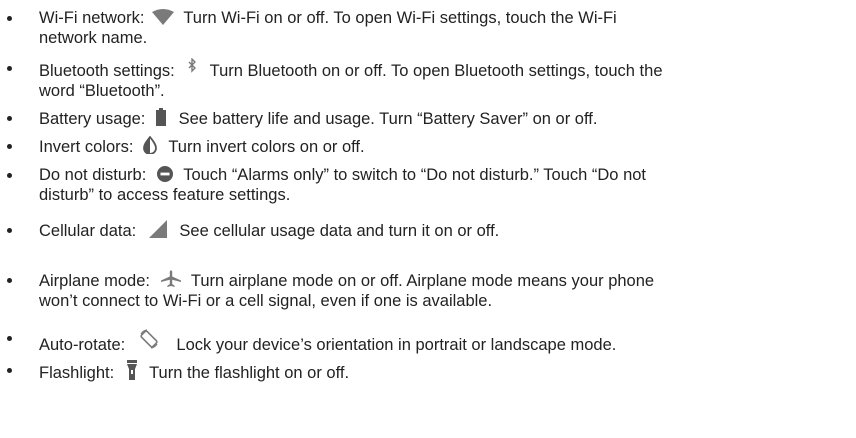 The height and width of the screenshot is (438, 856). I want to click on item-label: Battery usage:, so click(92, 119).